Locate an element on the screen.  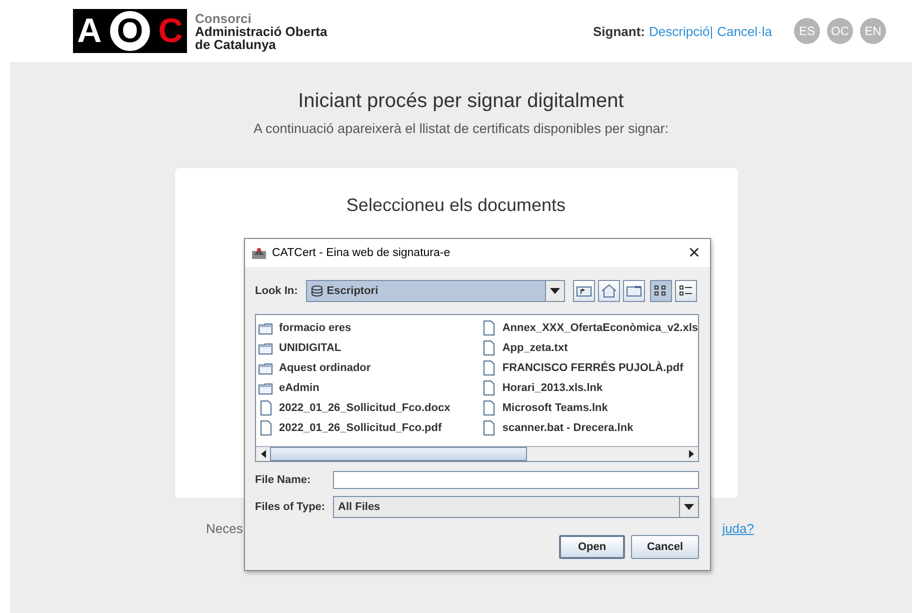
help-text: Neces is located at coordinates (224, 528).